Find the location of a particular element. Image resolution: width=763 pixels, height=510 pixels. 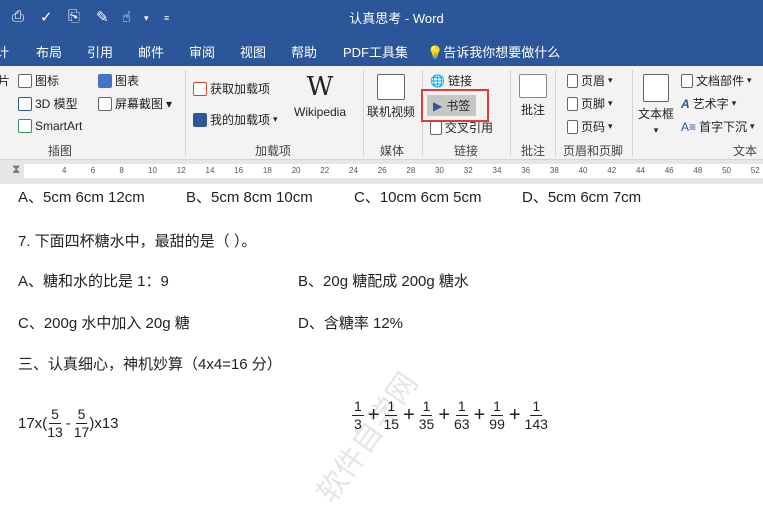

title-bar: ⎙ ✓ ⎘ ✎ ☝ ▾ ≡ 认真思考 - Word is located at coordinates (381, 17).